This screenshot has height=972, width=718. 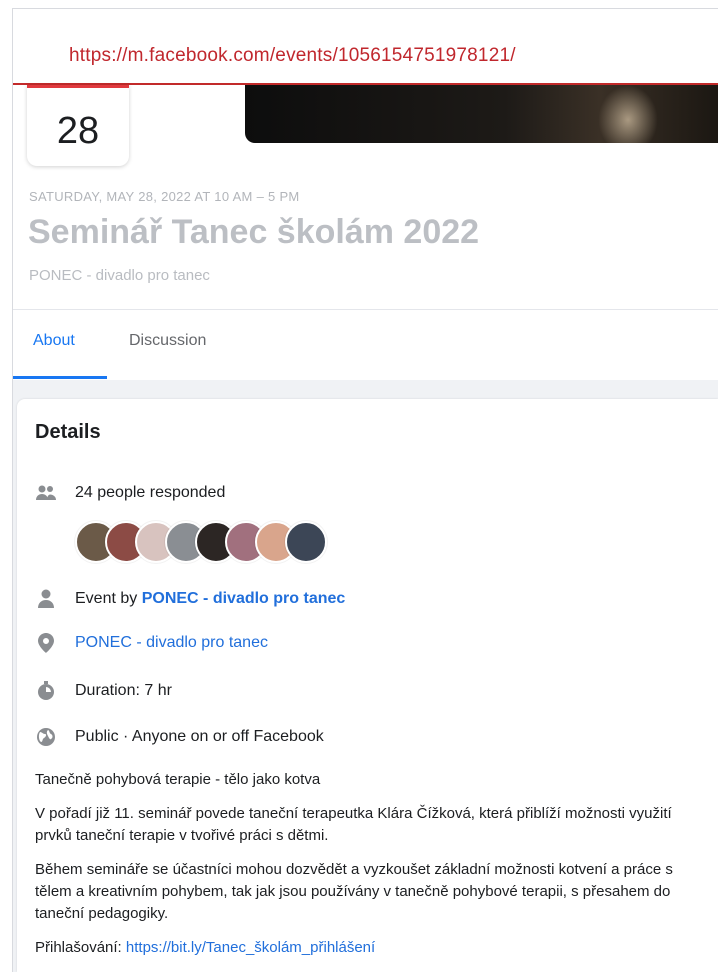 What do you see at coordinates (306, 542) in the screenshot?
I see `avatar` at bounding box center [306, 542].